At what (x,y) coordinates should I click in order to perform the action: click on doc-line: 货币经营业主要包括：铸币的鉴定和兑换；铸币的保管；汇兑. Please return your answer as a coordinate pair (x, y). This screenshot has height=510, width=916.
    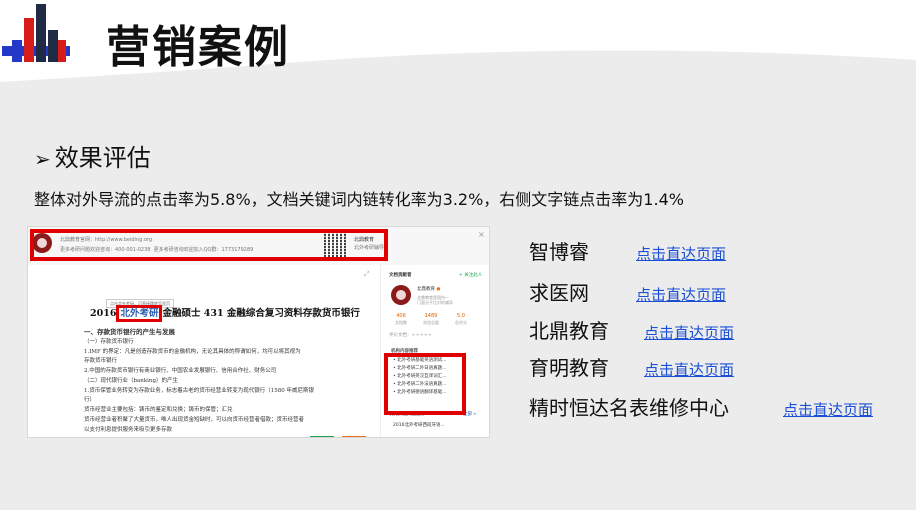
    Looking at the image, I should click on (158, 410).